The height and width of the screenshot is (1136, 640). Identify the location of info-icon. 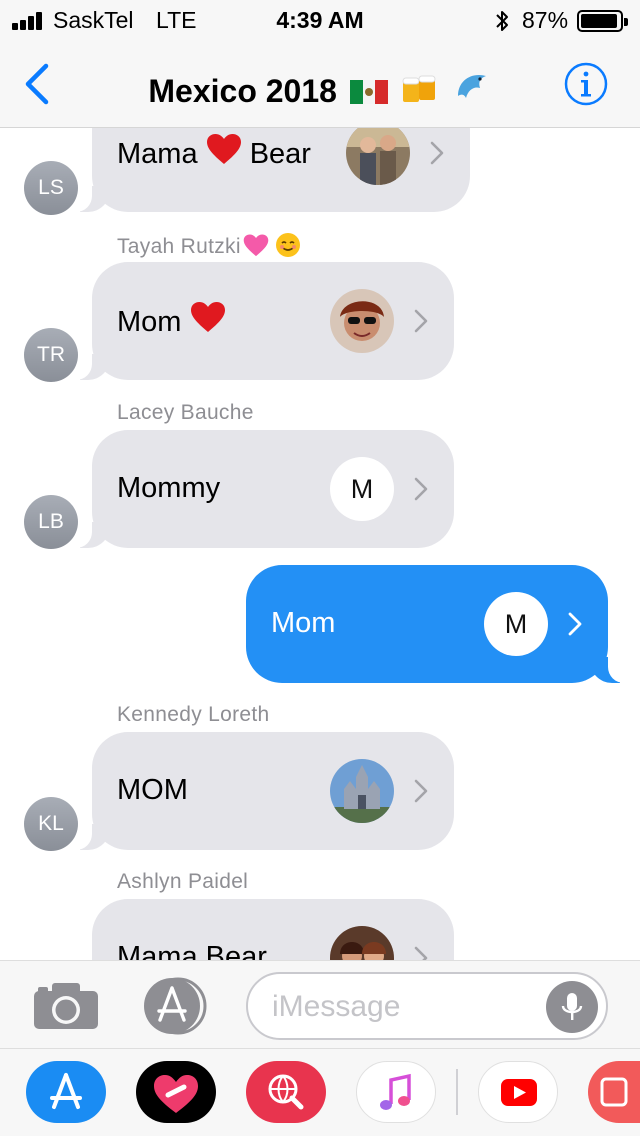
(586, 84).